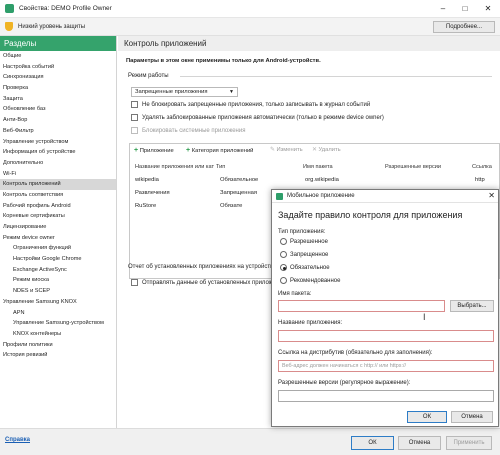 The image size is (500, 455). What do you see at coordinates (310, 268) in the screenshot?
I see `radio-required-label: Обязательное` at bounding box center [310, 268].